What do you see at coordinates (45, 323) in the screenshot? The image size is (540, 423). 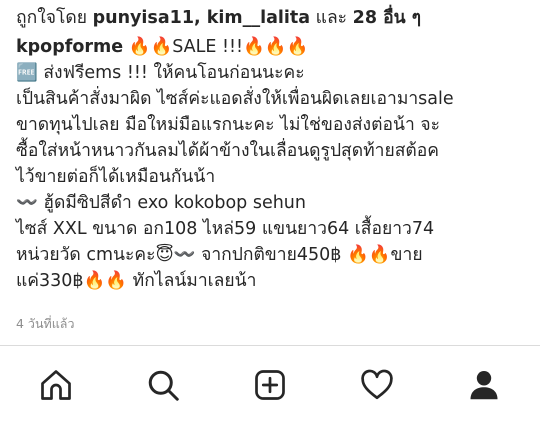 I see `post-timestamp: 4 วันที่แล้ว` at bounding box center [45, 323].